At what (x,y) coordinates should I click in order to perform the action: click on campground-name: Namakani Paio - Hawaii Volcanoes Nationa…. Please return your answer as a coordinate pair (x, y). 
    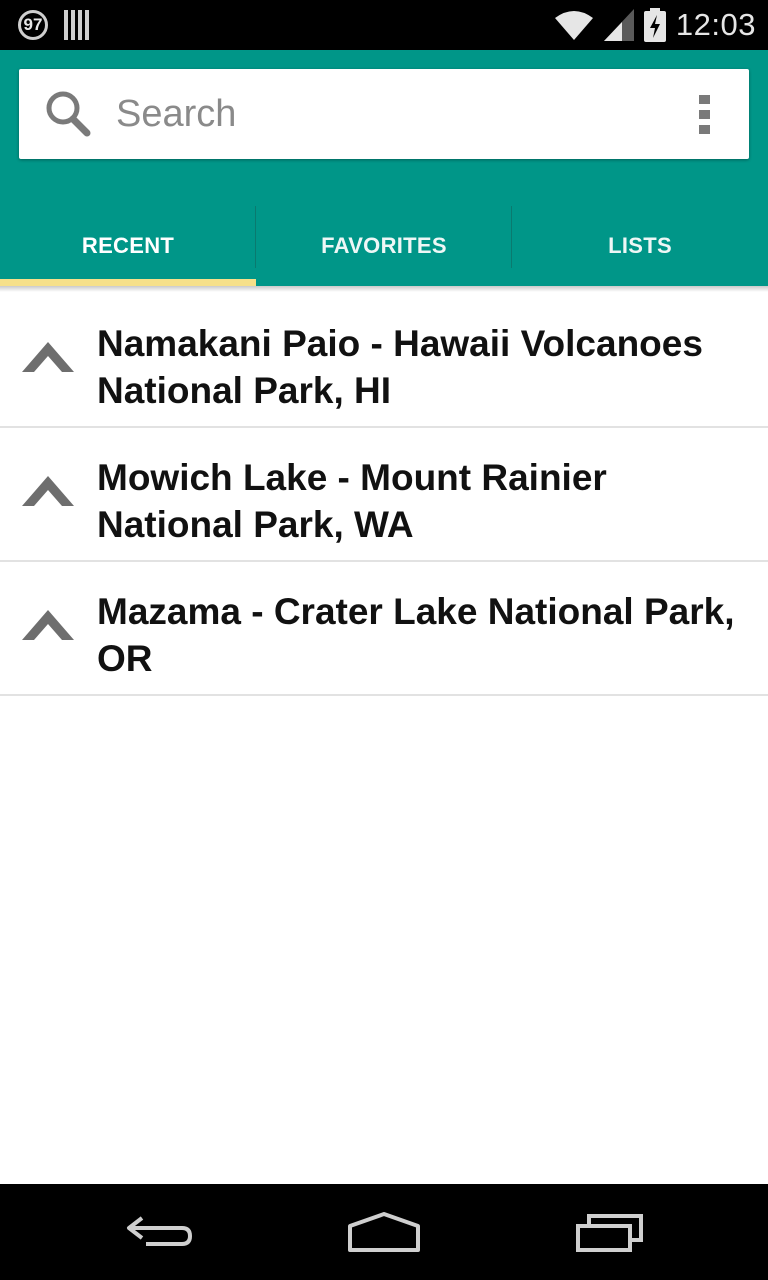
    Looking at the image, I should click on (400, 367).